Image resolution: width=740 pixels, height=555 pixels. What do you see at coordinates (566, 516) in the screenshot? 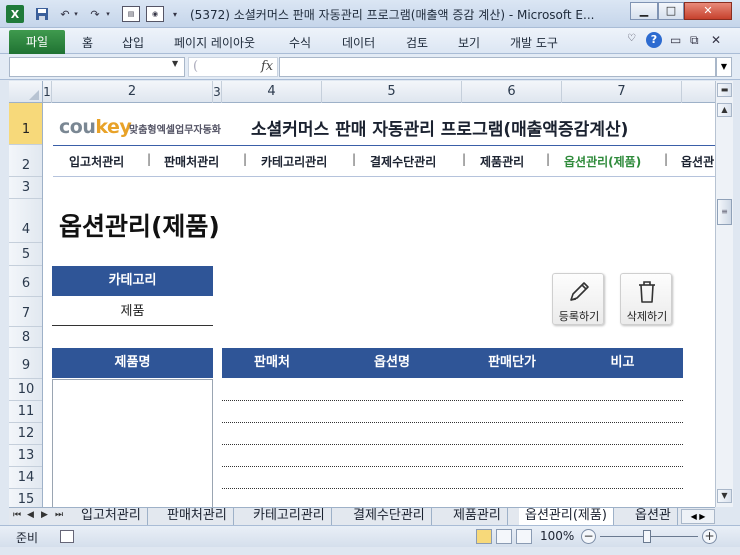
I see `sheet-tab-option-product: 옵션관리(제품)` at bounding box center [566, 516].